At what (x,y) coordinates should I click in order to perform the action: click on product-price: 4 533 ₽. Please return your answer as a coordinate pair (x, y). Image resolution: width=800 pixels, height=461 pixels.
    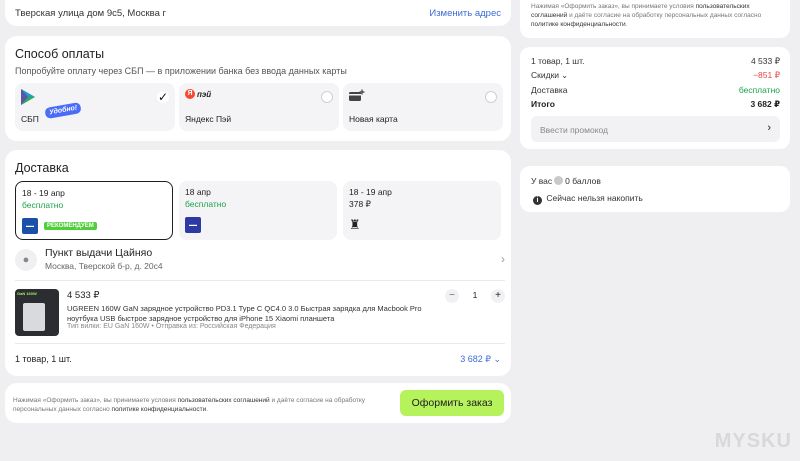
    Looking at the image, I should click on (83, 295).